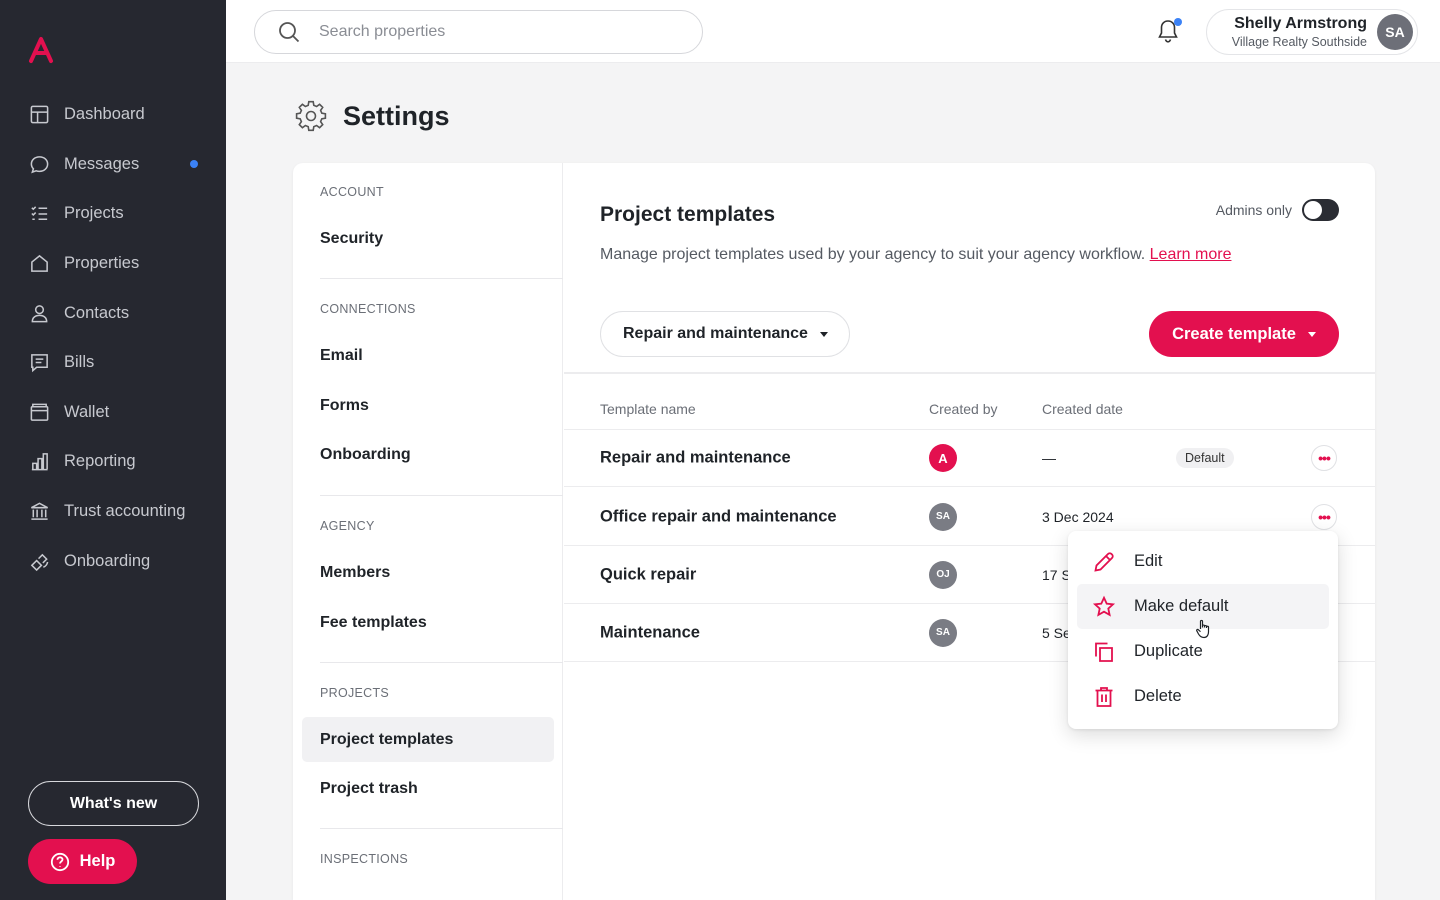 The width and height of the screenshot is (1440, 900). I want to click on subnav-section-connections: CONNECTIONS, so click(368, 309).